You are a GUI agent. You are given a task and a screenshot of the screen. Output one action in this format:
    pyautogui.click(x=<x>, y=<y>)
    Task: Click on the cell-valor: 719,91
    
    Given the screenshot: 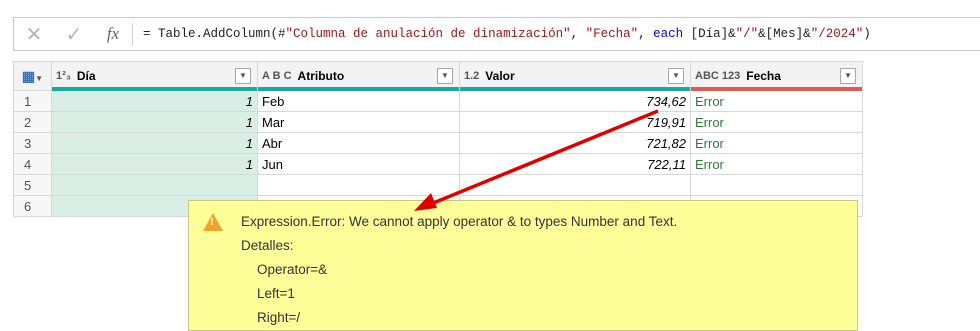 What is the action you would take?
    pyautogui.click(x=575, y=122)
    